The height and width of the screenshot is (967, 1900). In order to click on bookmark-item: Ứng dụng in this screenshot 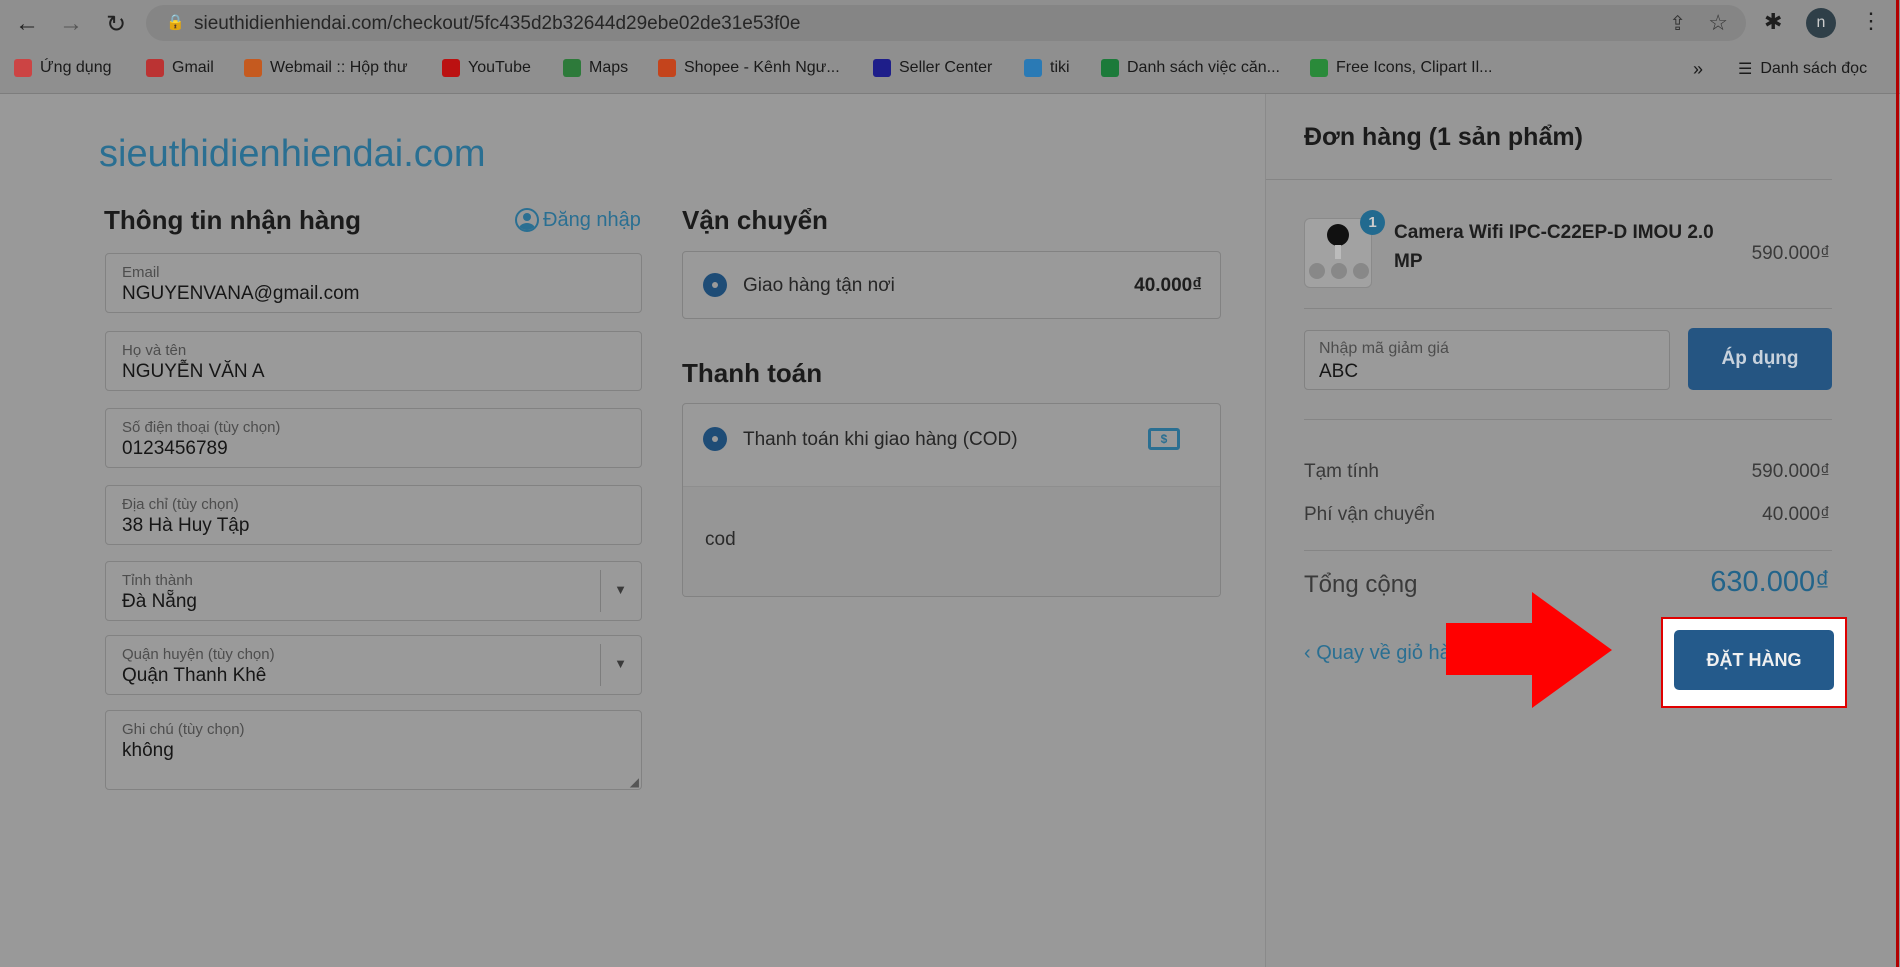, I will do `click(63, 68)`.